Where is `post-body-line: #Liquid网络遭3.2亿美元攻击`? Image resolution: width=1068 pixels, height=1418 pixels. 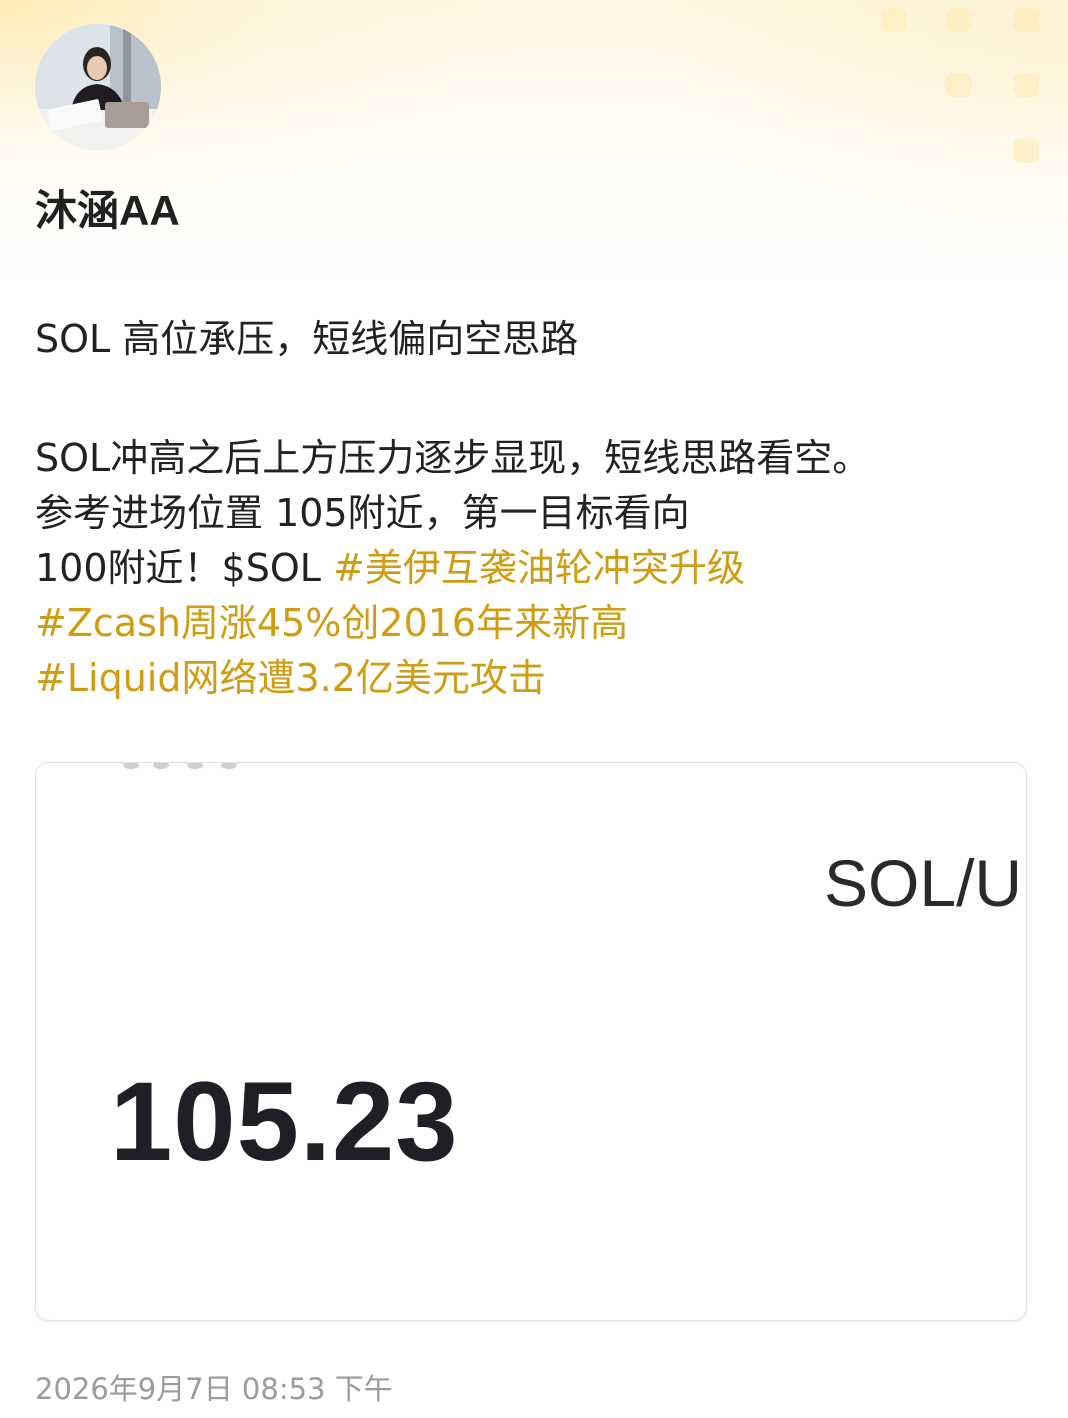
post-body-line: #Liquid网络遭3.2亿美元攻击 is located at coordinates (535, 678).